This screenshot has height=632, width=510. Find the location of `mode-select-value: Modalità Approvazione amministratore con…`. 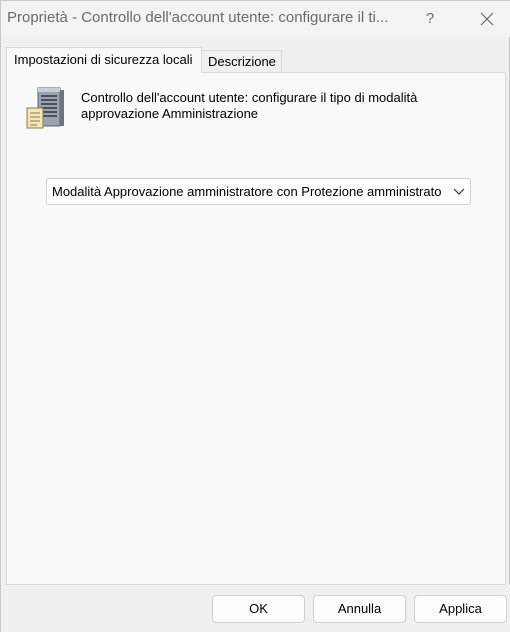

mode-select-value: Modalità Approvazione amministratore con… is located at coordinates (247, 191).